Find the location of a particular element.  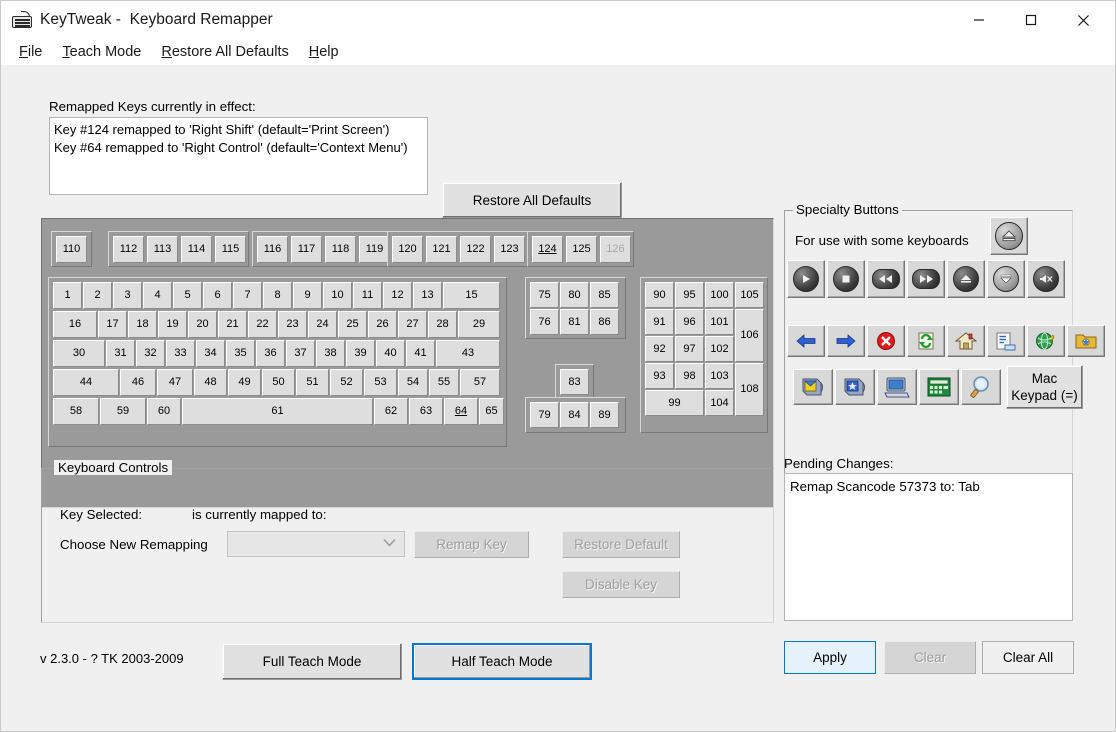

key-7: 7 is located at coordinates (247, 295).